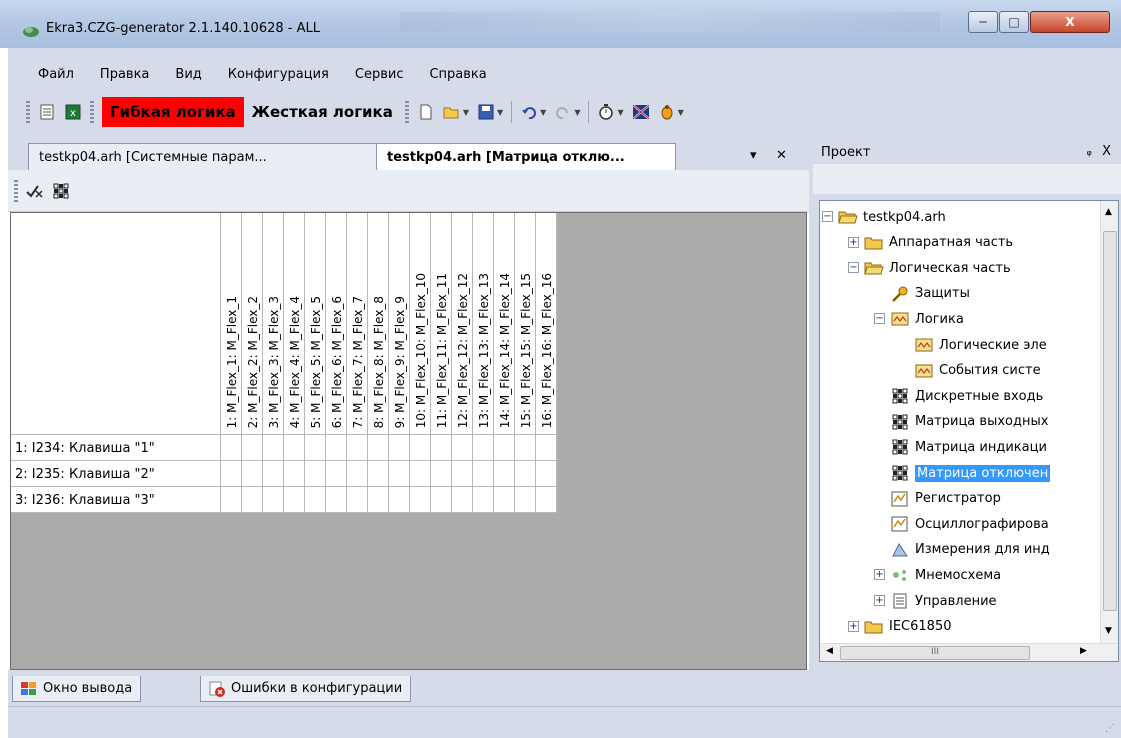  I want to click on horizontal-scrollbar: ◀ III ▶, so click(969, 652).